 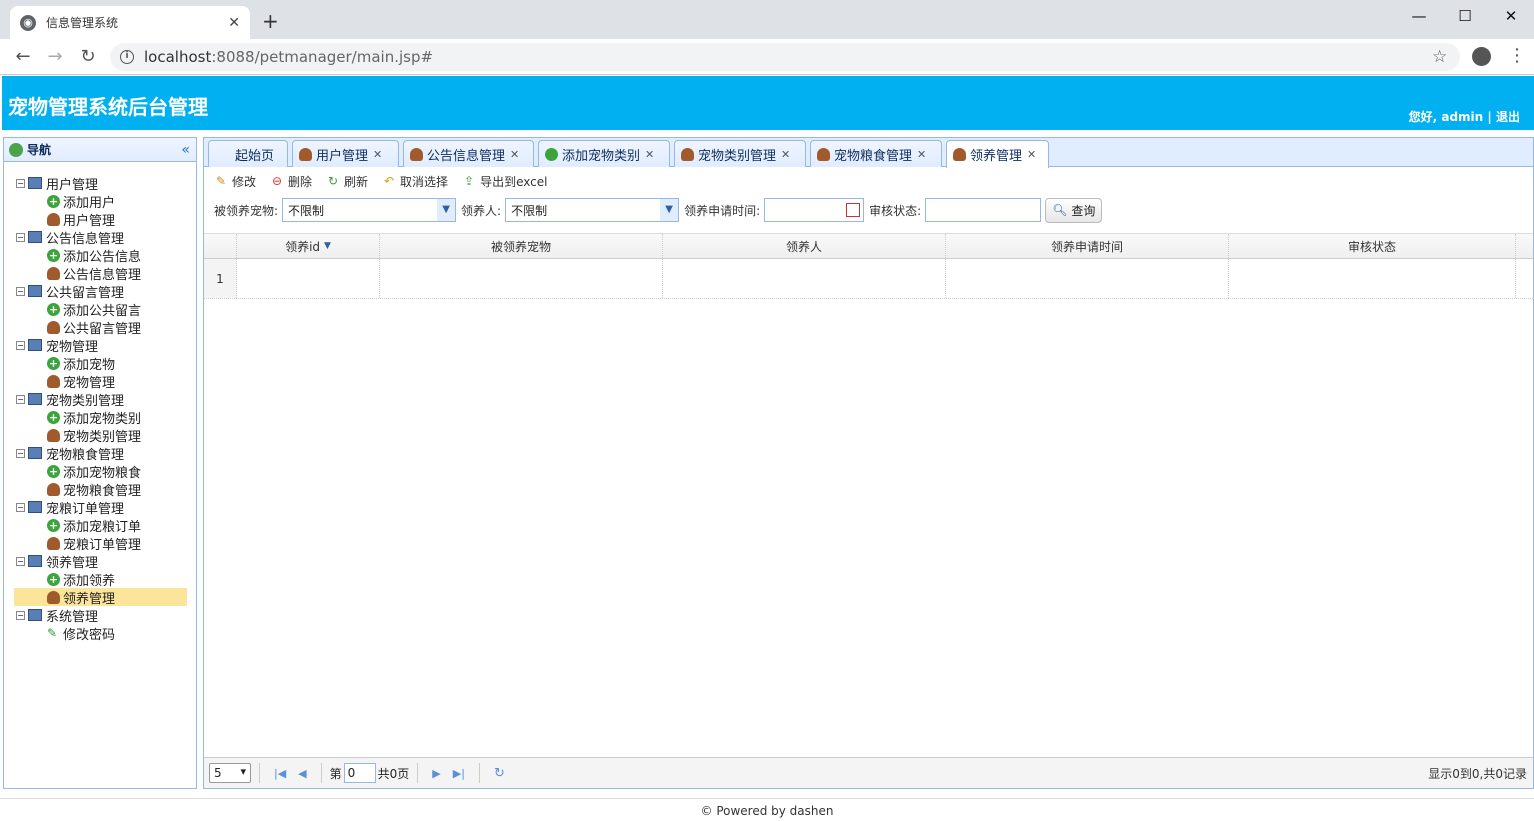 I want to click on back-button: ←, so click(x=23, y=56).